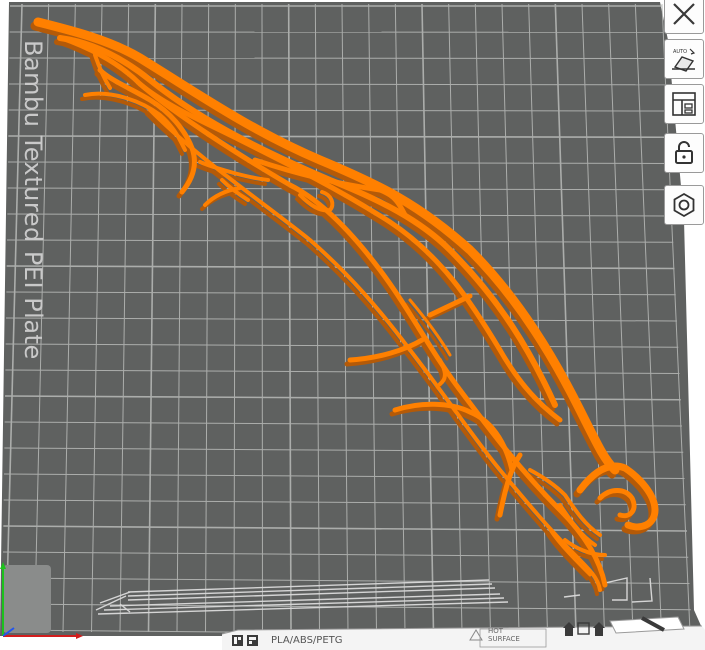  Describe the element at coordinates (307, 640) in the screenshot. I see `filament-type-label: PLA/ABS/PETG` at that location.